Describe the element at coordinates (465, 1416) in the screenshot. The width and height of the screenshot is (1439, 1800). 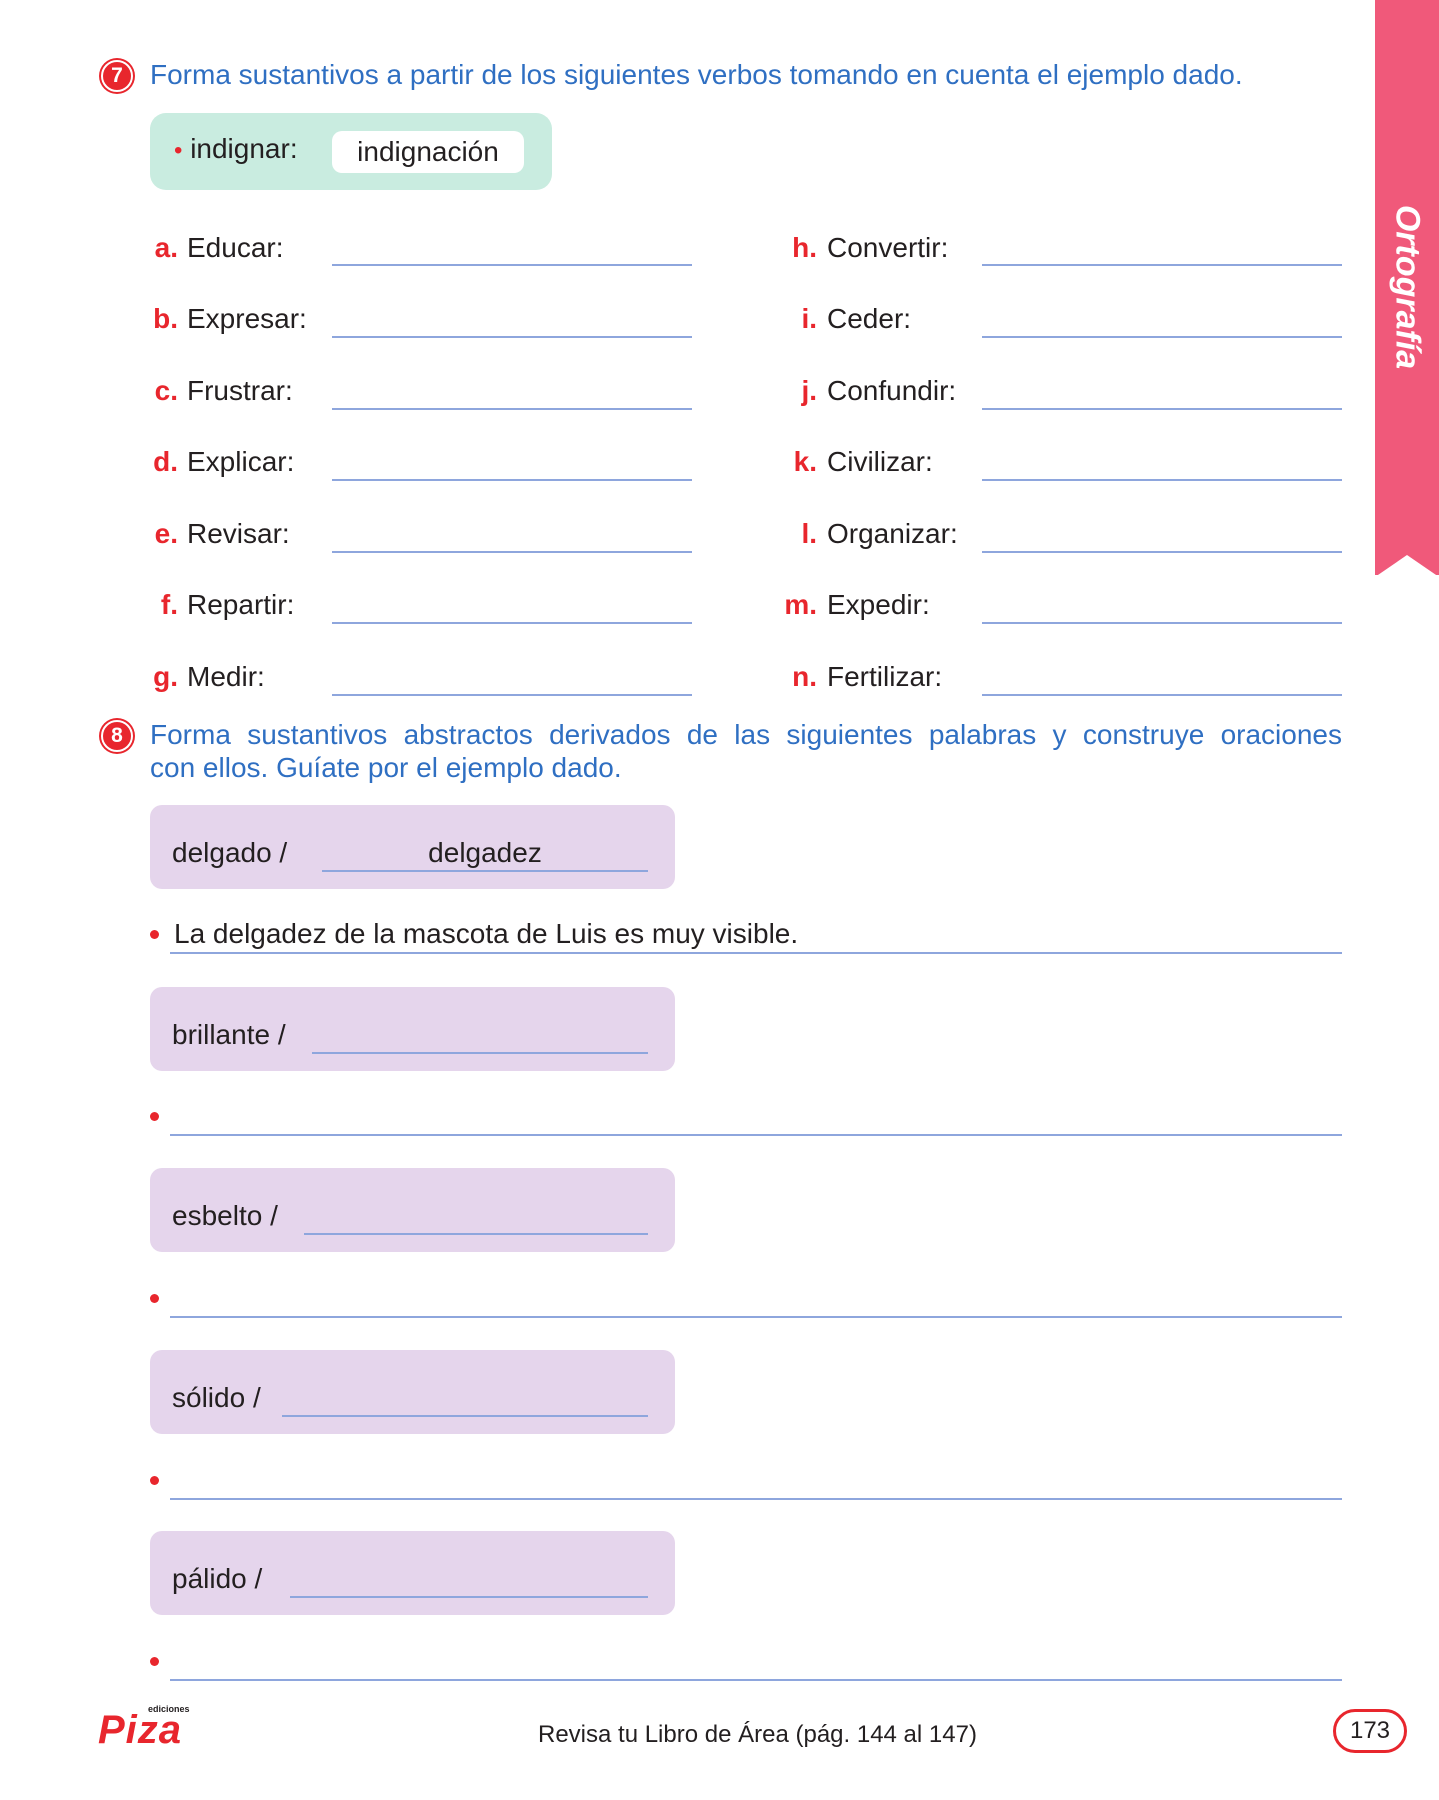
I see `answer-line-solido` at that location.